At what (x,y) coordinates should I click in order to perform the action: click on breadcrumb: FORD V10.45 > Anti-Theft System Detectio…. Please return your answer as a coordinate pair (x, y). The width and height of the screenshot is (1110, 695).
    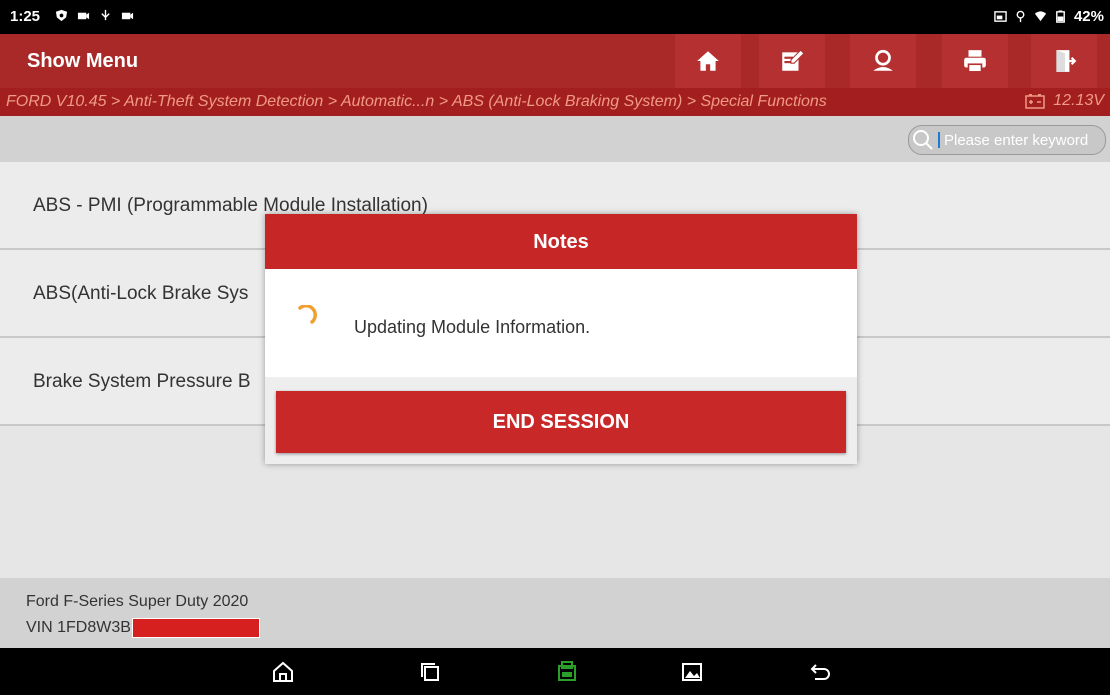
    Looking at the image, I should click on (555, 102).